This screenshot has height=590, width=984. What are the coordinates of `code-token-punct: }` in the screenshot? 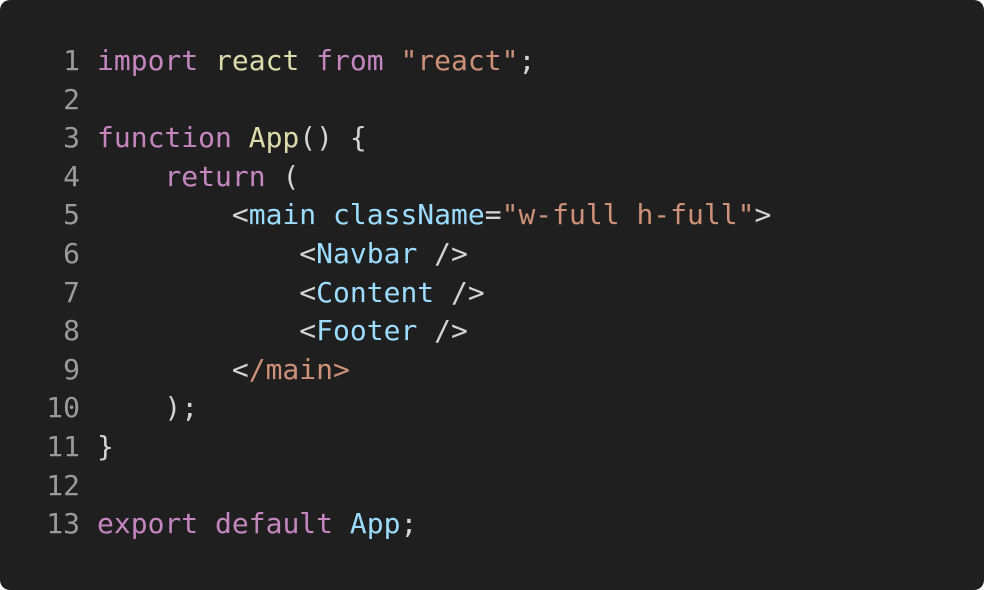 It's located at (105, 446).